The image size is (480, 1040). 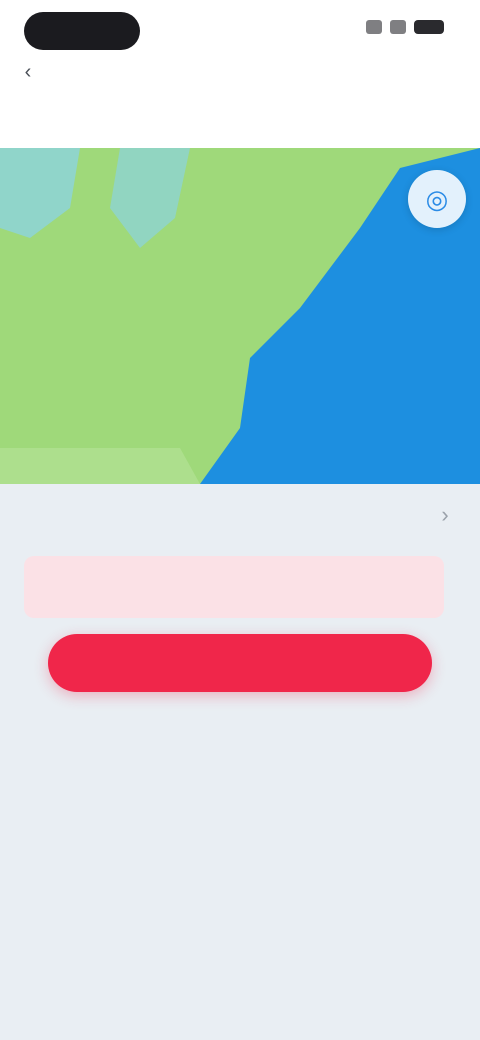 I want to click on primary-action-button, so click(x=240, y=663).